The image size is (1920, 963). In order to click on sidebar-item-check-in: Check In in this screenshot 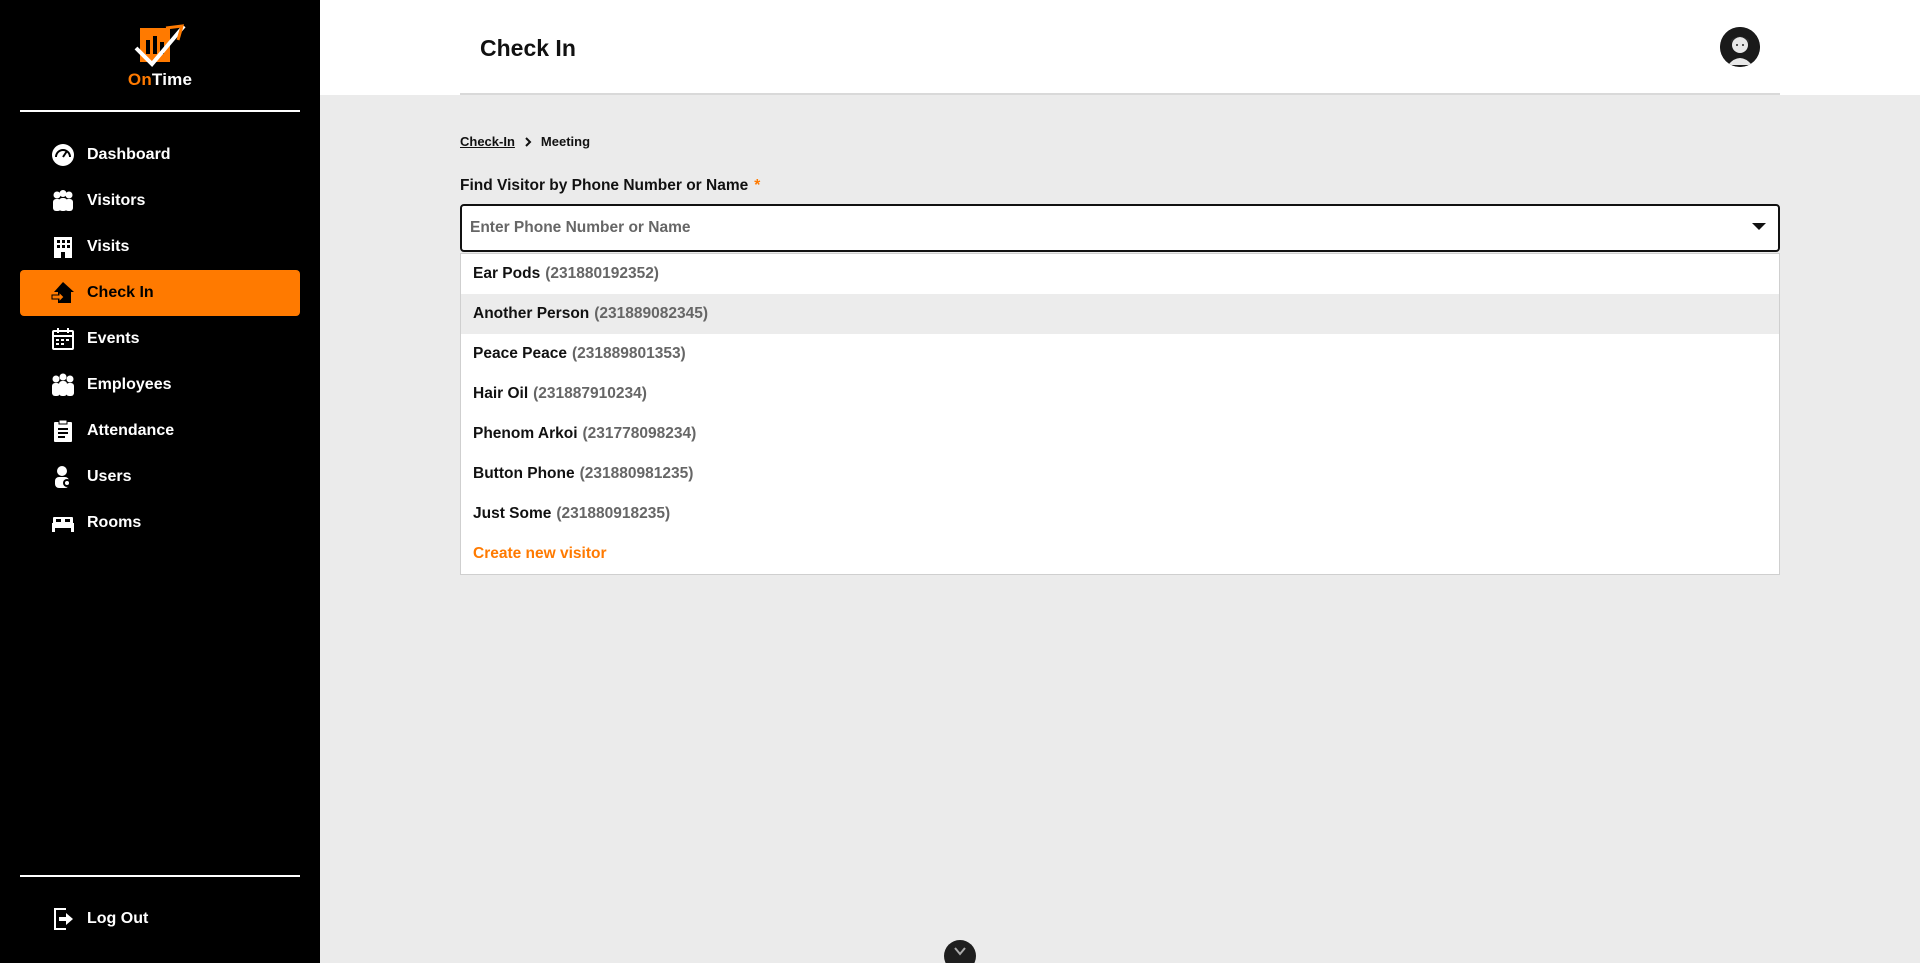, I will do `click(160, 293)`.